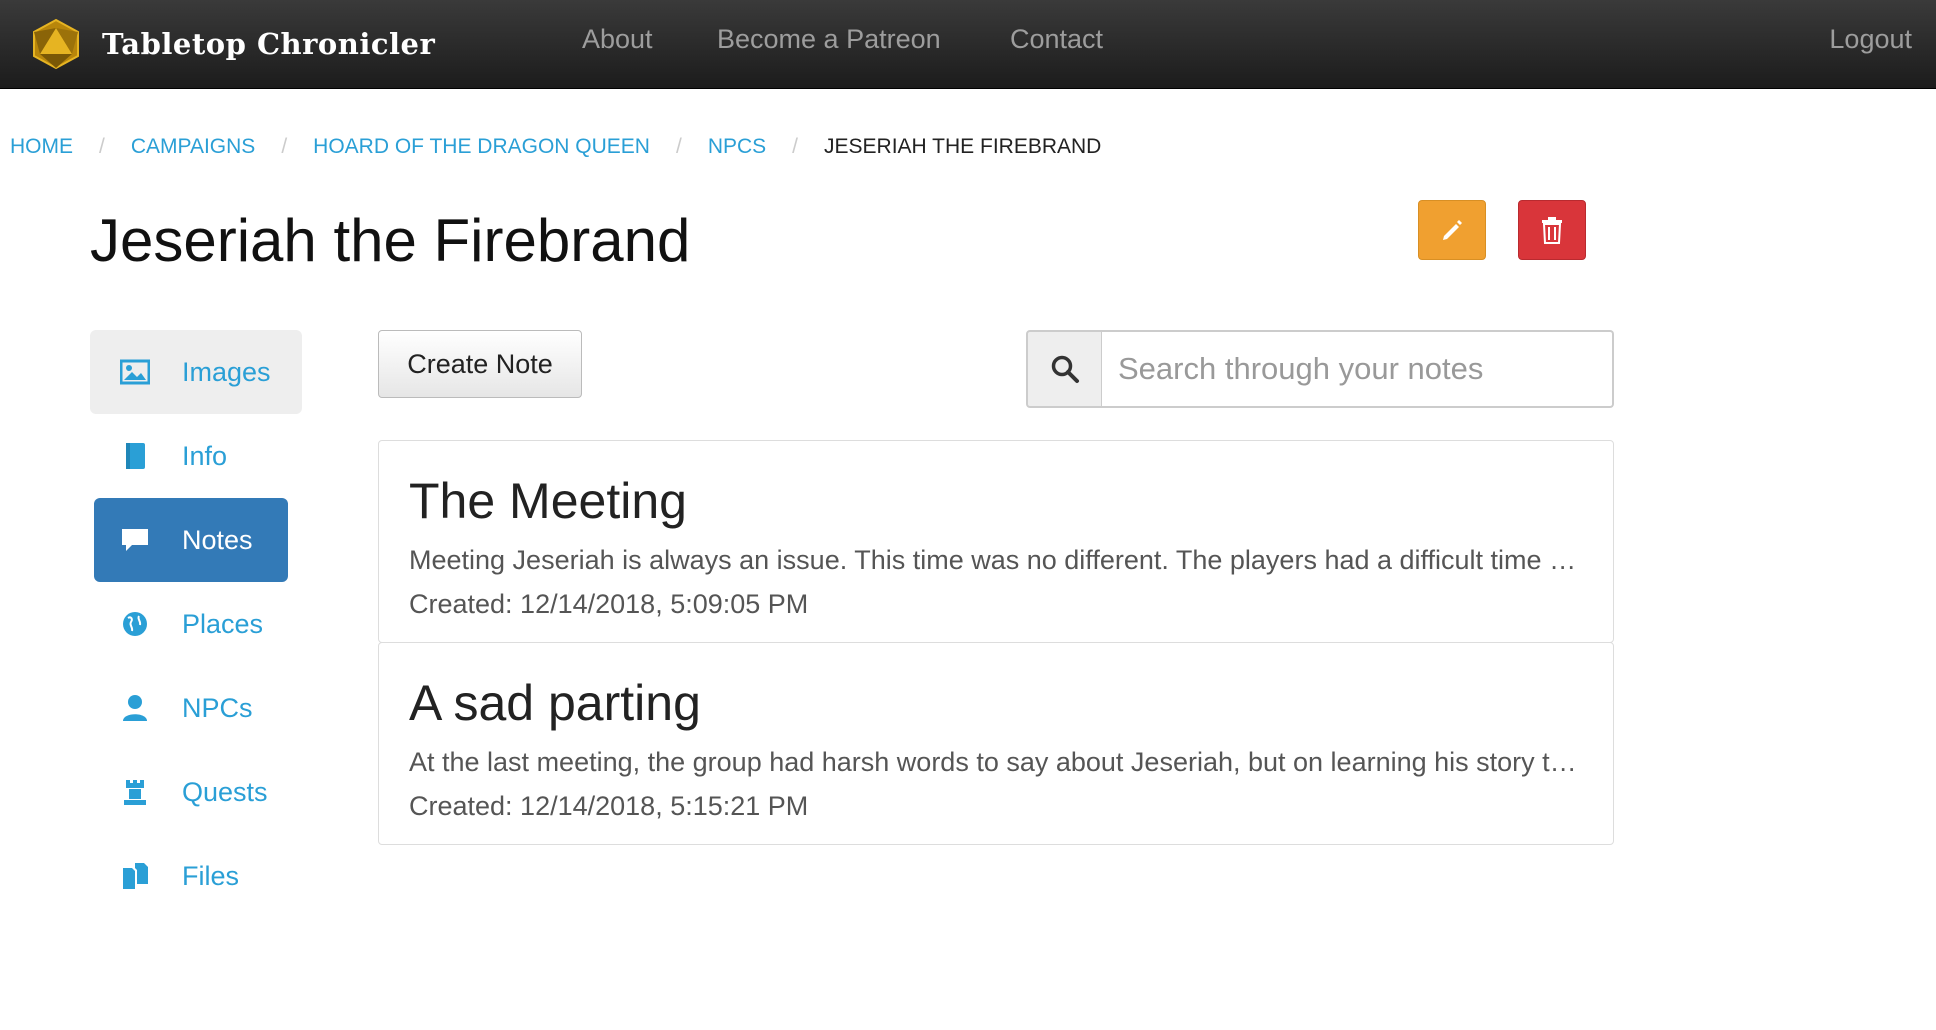  Describe the element at coordinates (481, 147) in the screenshot. I see `breadcrumb-campaign: HOARD OF THE DRAGON QUEEN` at that location.